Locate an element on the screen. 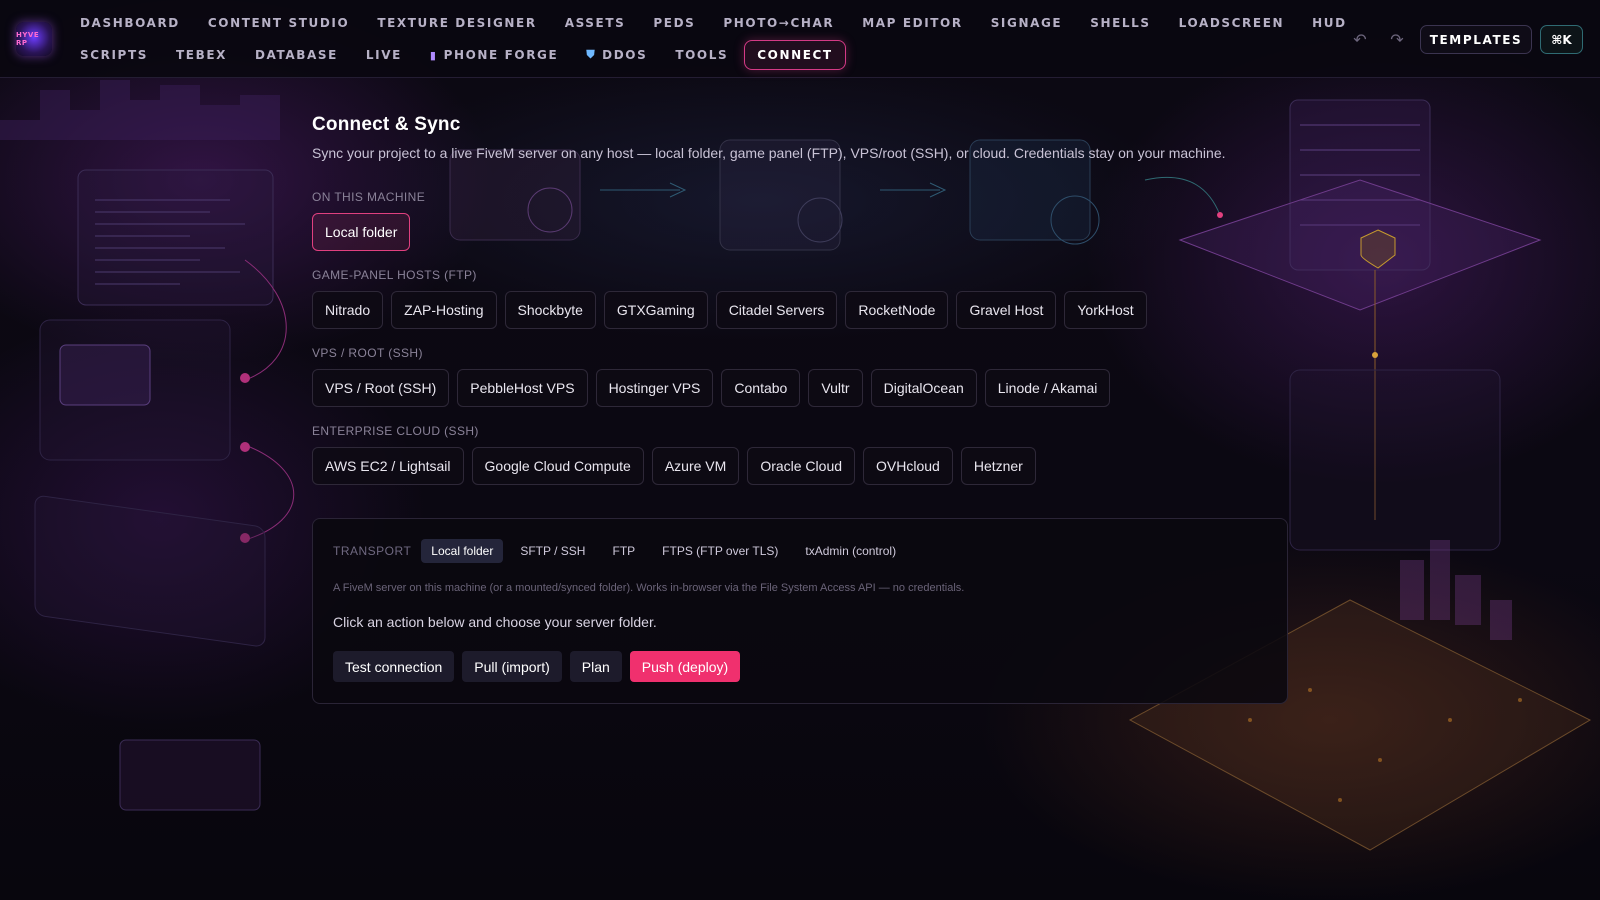 This screenshot has width=1600, height=900. nav-tebex: TEBEX is located at coordinates (201, 55).